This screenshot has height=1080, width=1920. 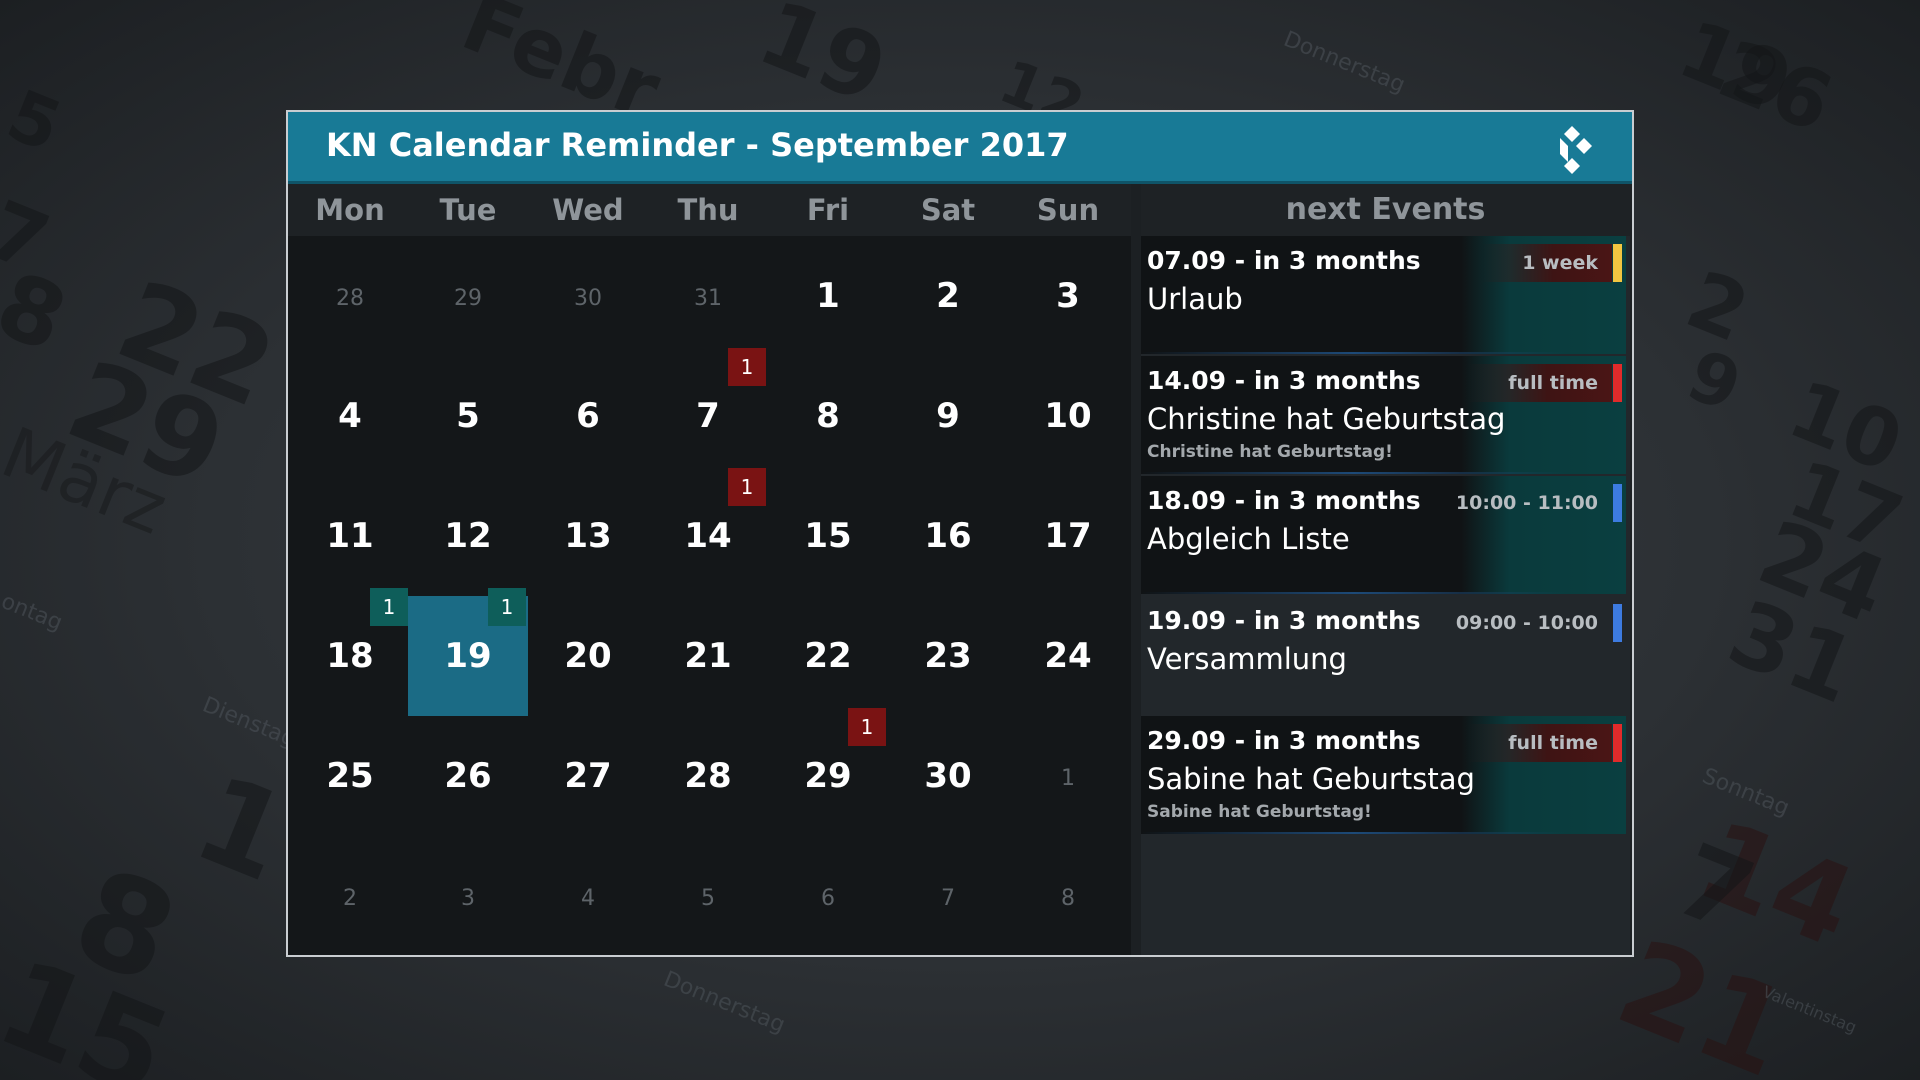 I want to click on day-number: 19, so click(x=468, y=656).